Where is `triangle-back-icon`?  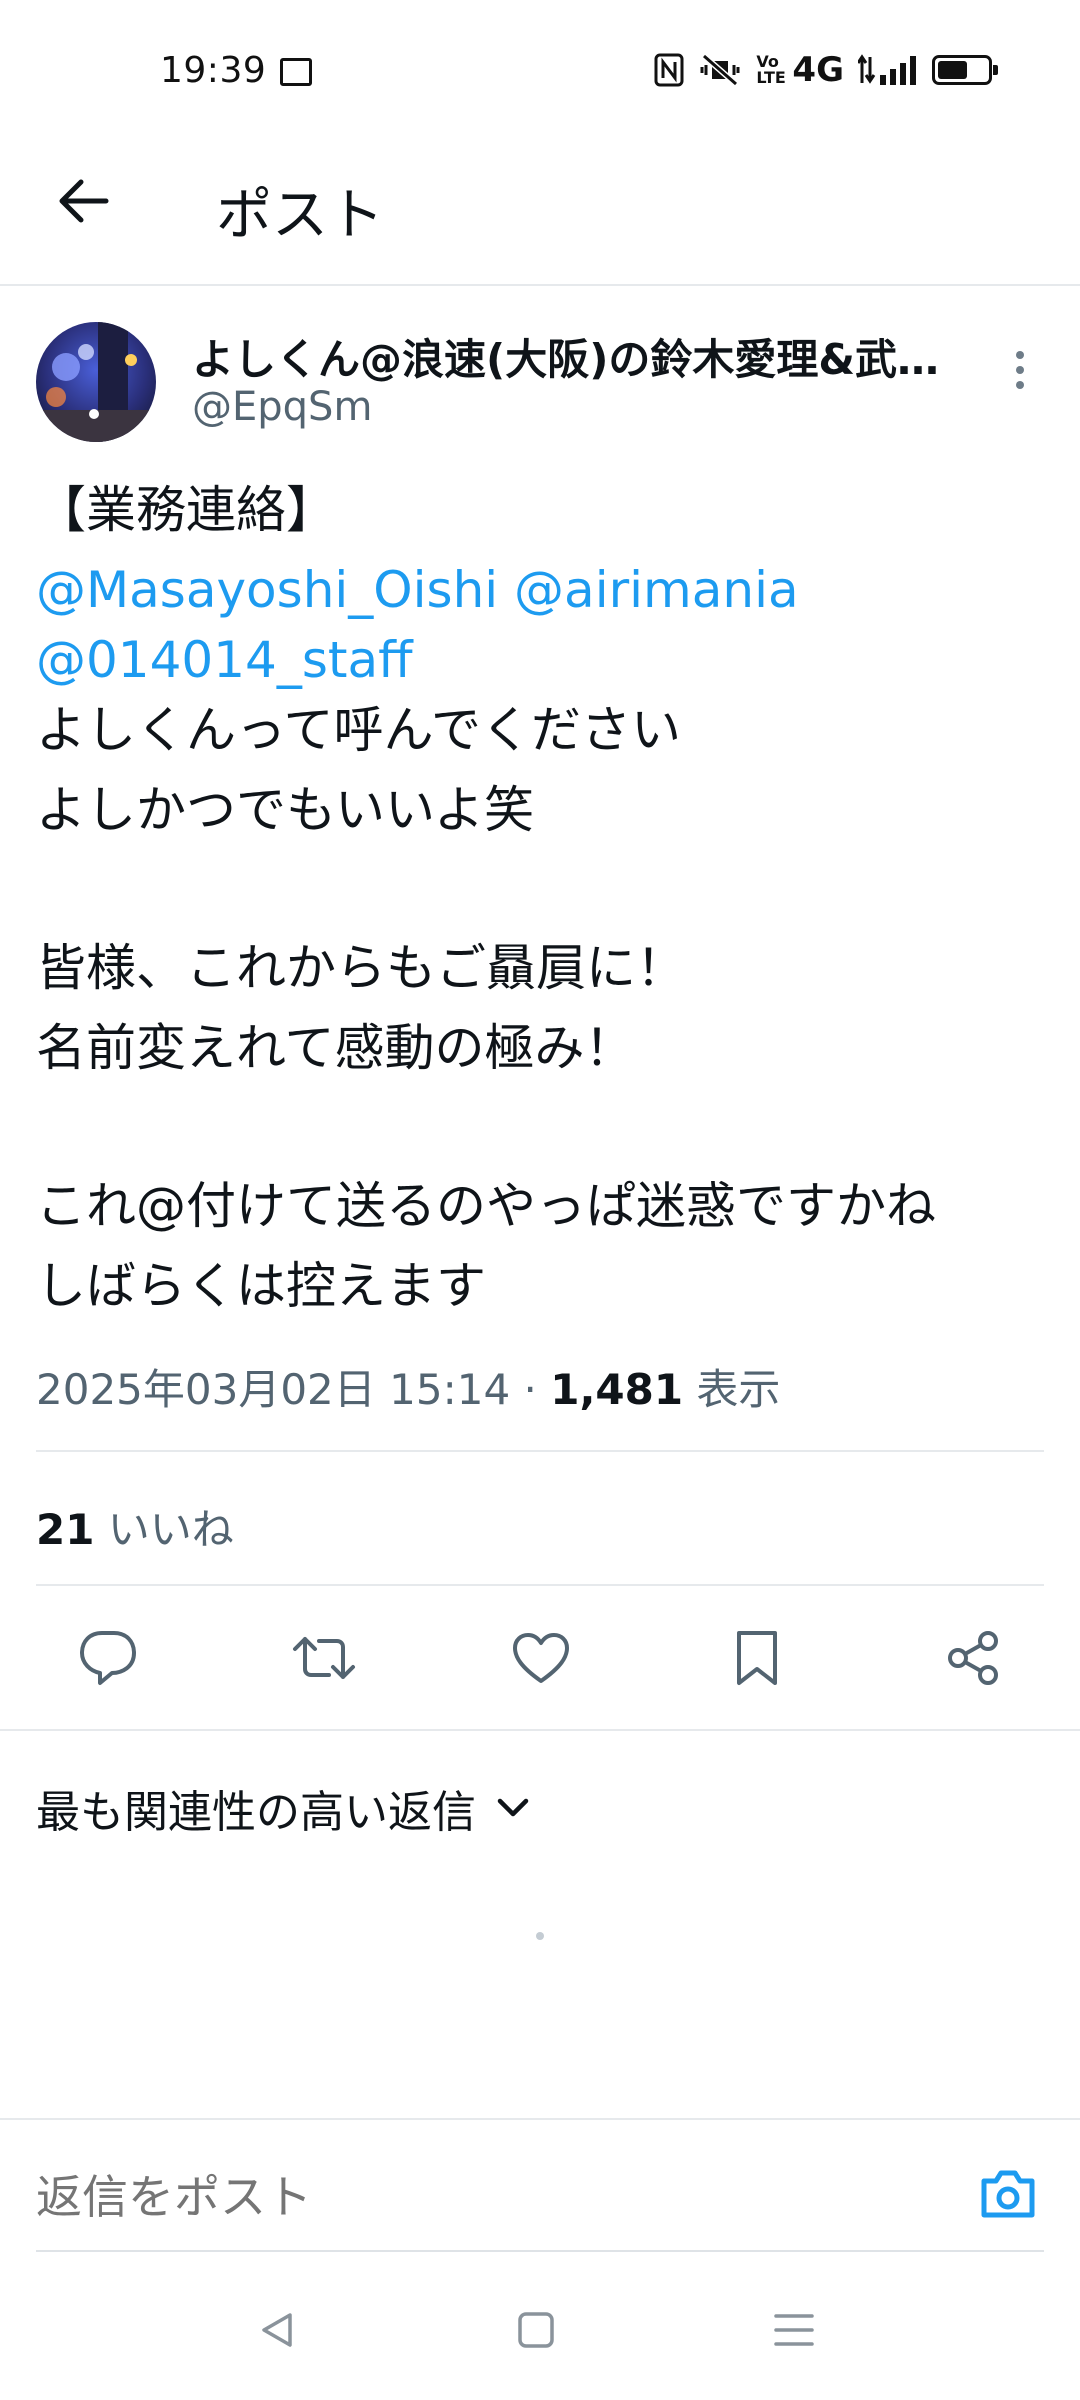 triangle-back-icon is located at coordinates (277, 2330).